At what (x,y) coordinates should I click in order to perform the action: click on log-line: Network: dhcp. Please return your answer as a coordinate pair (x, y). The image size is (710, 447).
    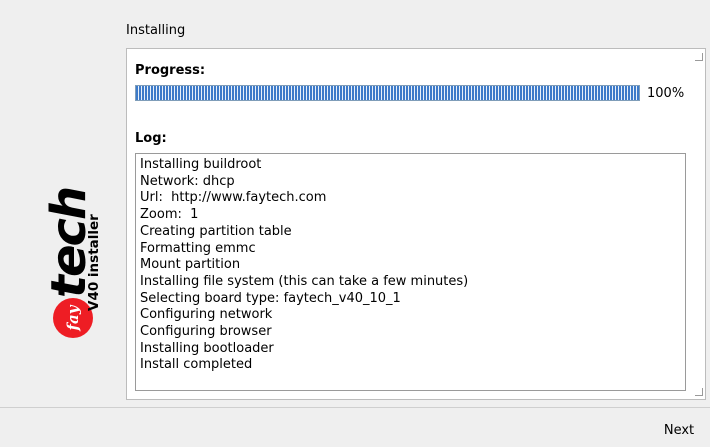
    Looking at the image, I should click on (187, 181).